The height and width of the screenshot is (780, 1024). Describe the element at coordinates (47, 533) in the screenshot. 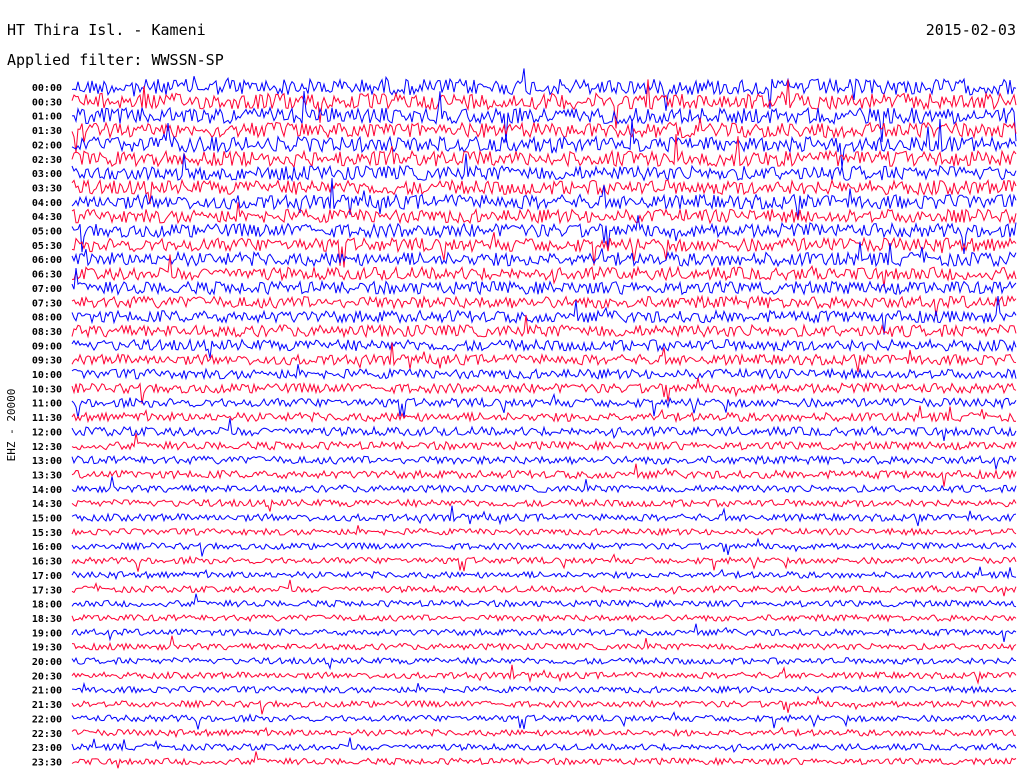

I see `time-tick-label: 15:30` at that location.